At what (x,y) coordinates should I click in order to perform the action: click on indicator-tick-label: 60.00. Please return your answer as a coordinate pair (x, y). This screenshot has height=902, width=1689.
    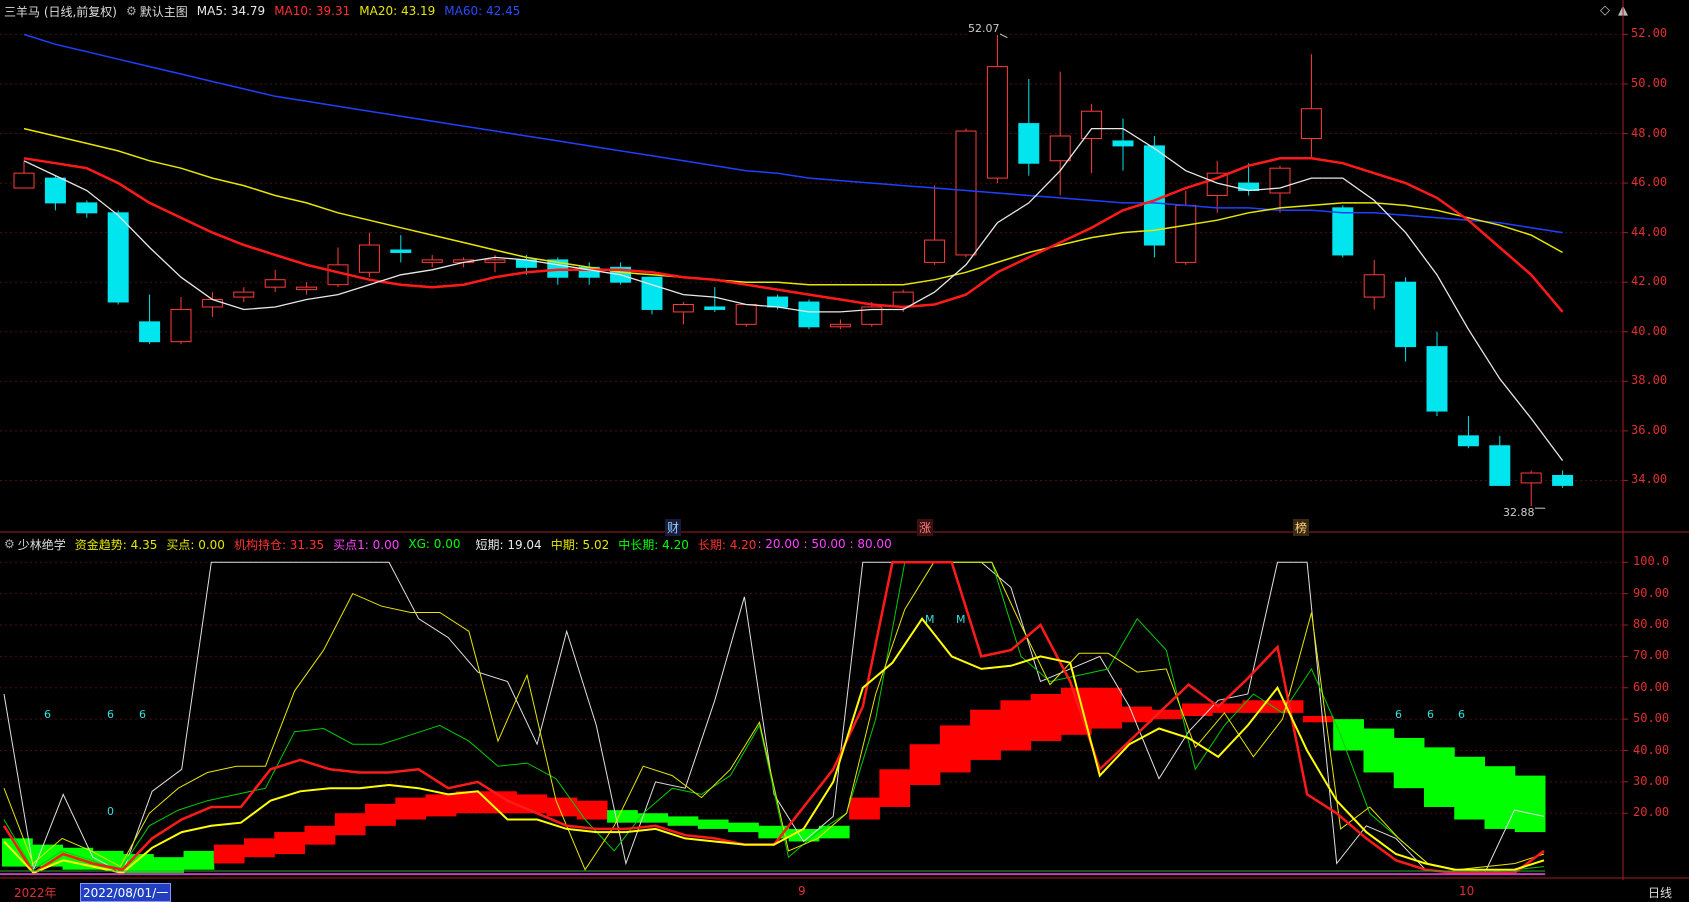
    Looking at the image, I should click on (1651, 686).